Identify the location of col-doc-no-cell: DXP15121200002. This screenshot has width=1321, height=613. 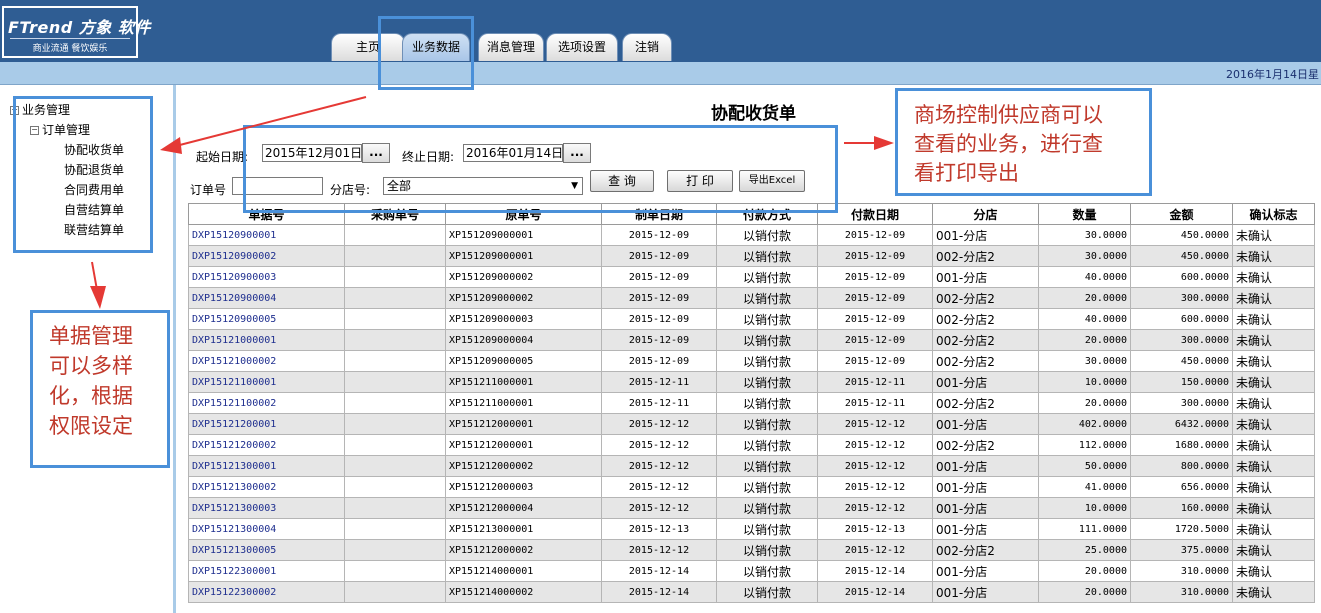
(266, 445).